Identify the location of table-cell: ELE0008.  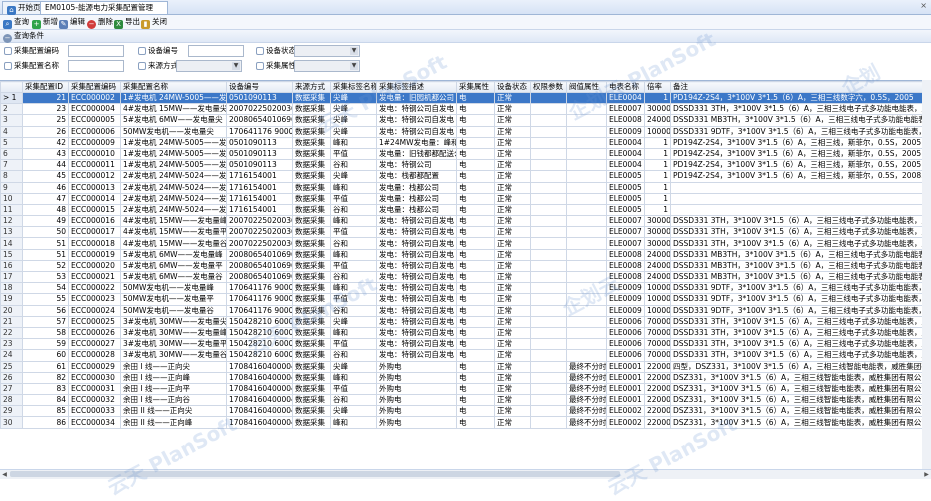
(626, 120).